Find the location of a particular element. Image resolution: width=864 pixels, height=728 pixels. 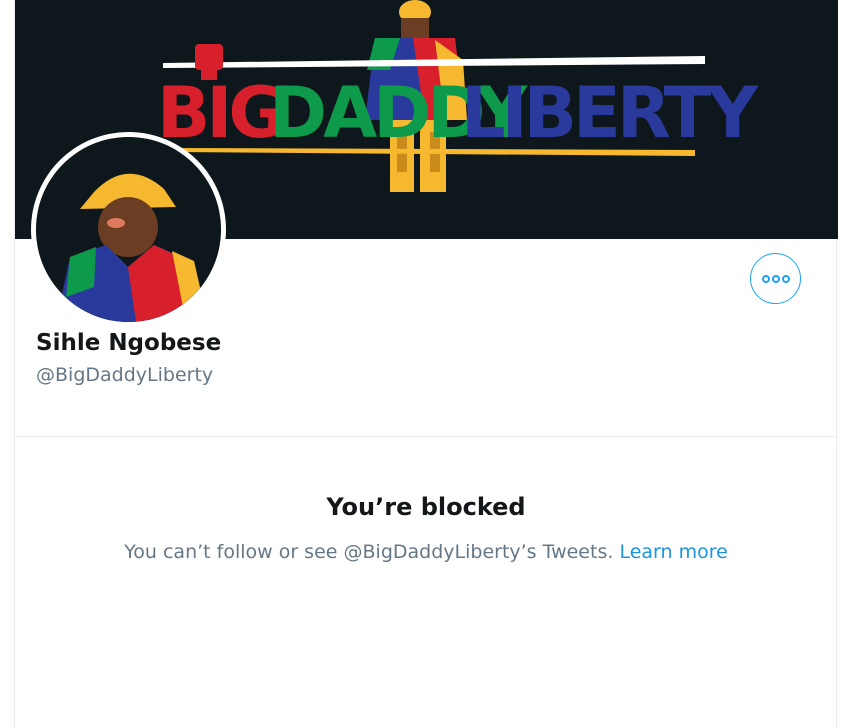

more-options-button is located at coordinates (775, 278).